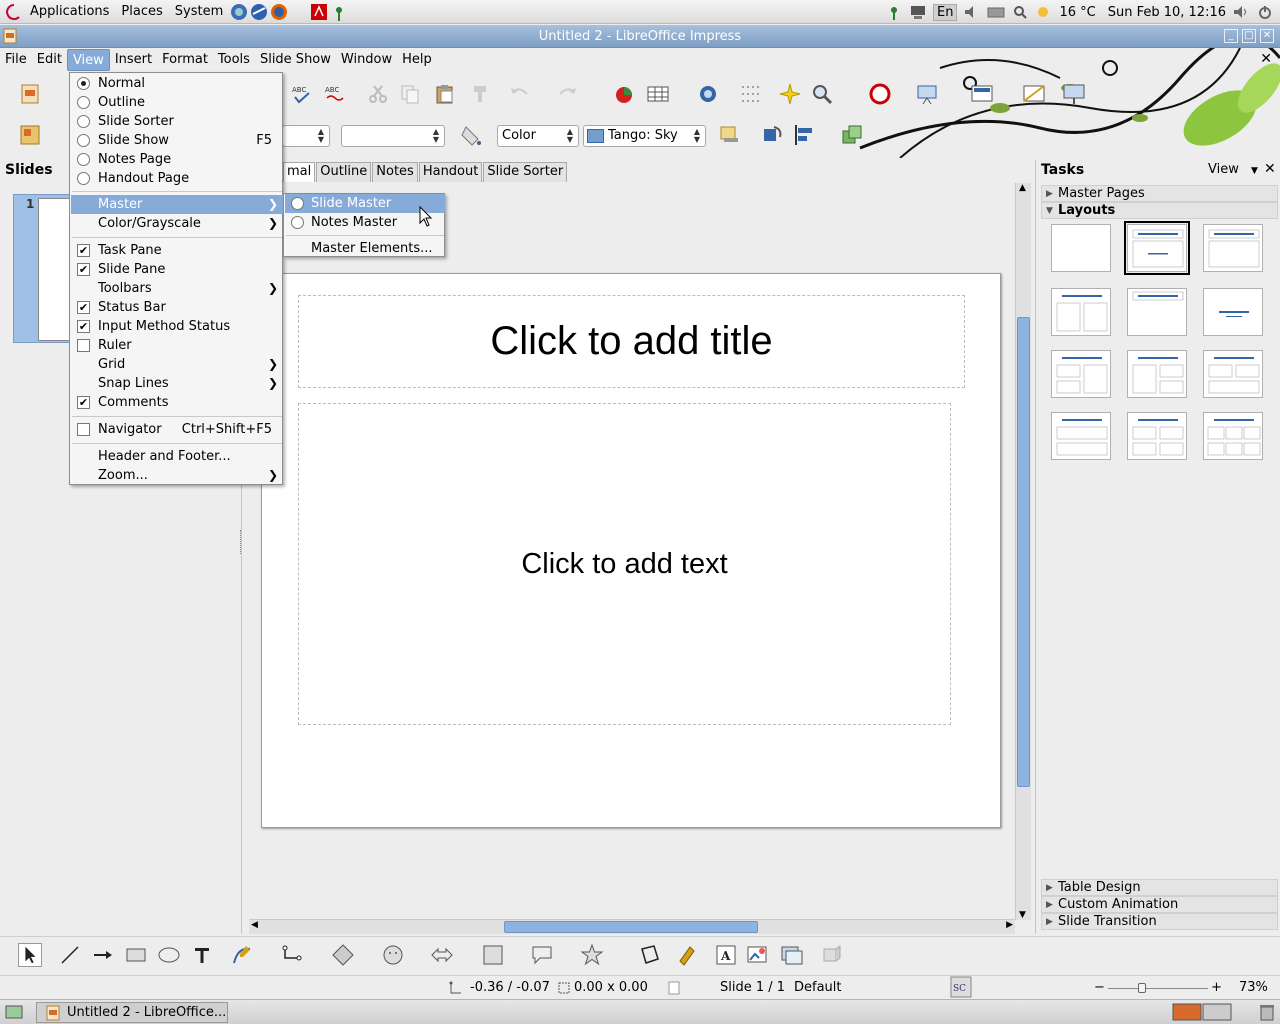 This screenshot has height=1024, width=1280. What do you see at coordinates (792, 955) in the screenshot?
I see `gallery-icon` at bounding box center [792, 955].